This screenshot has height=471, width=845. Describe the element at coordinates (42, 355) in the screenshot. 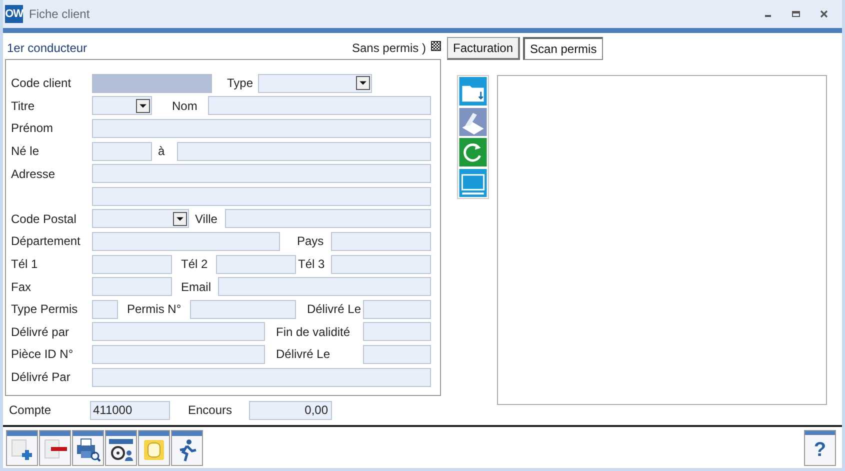

I see `field-label: Pièce ID N°` at that location.